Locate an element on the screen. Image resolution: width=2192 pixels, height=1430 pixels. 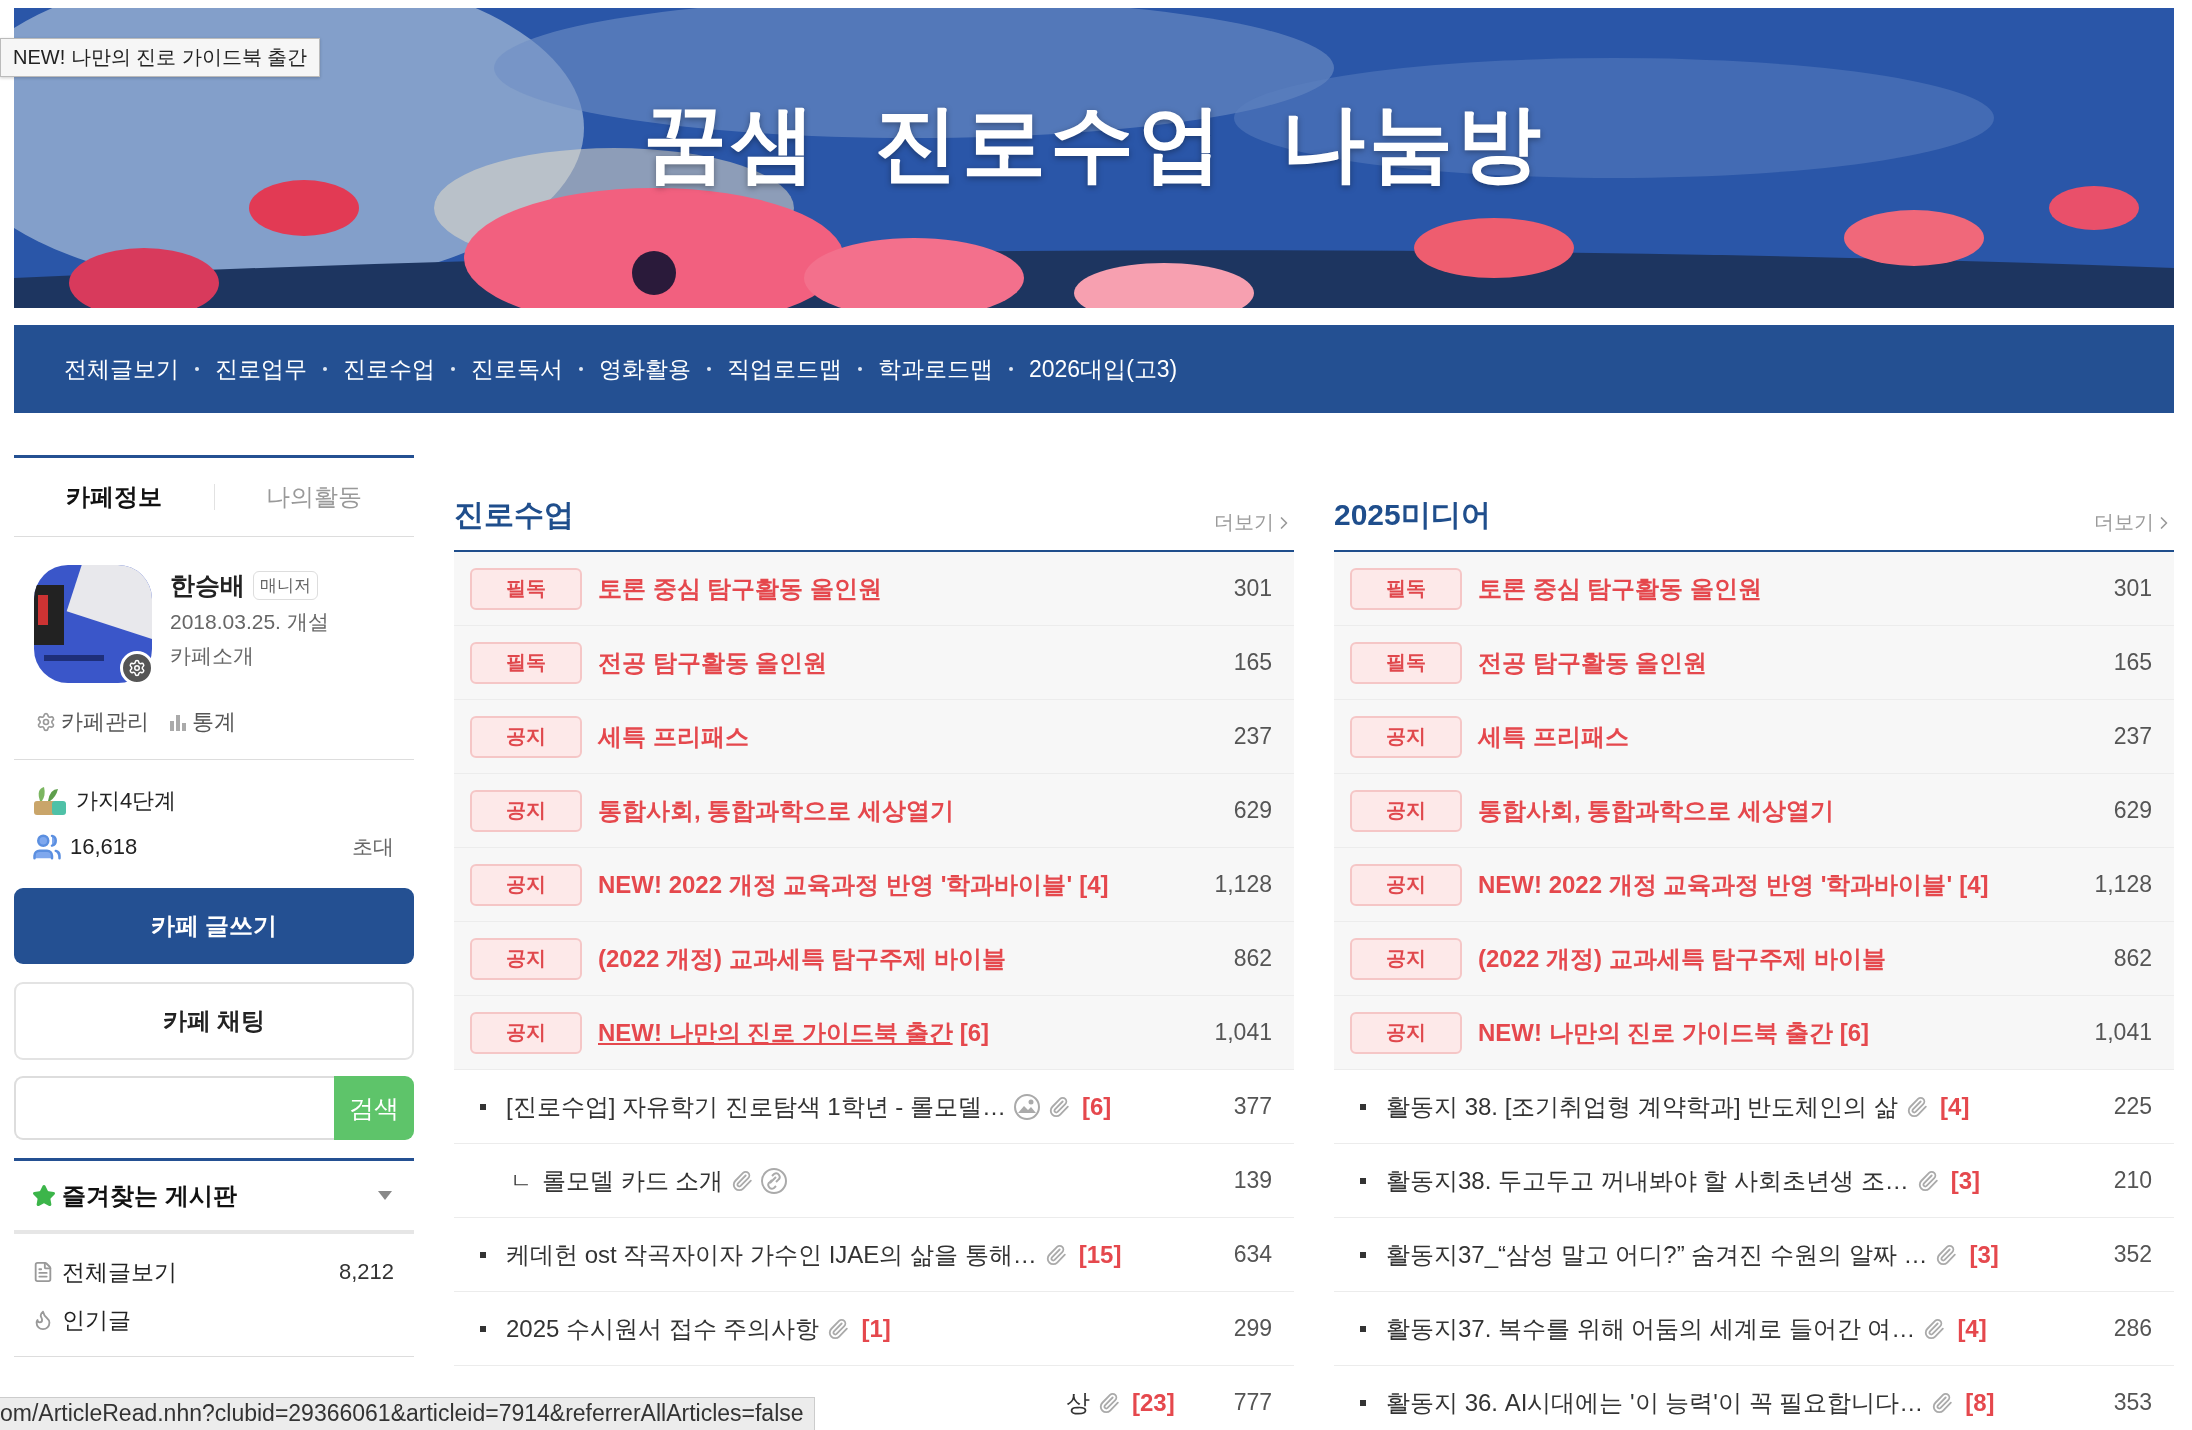
view-count: 629 is located at coordinates (2132, 810).